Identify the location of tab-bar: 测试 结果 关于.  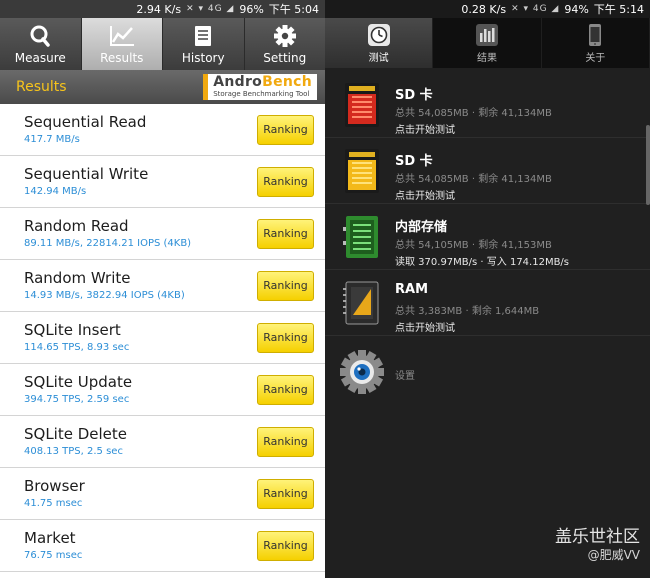
(487, 43).